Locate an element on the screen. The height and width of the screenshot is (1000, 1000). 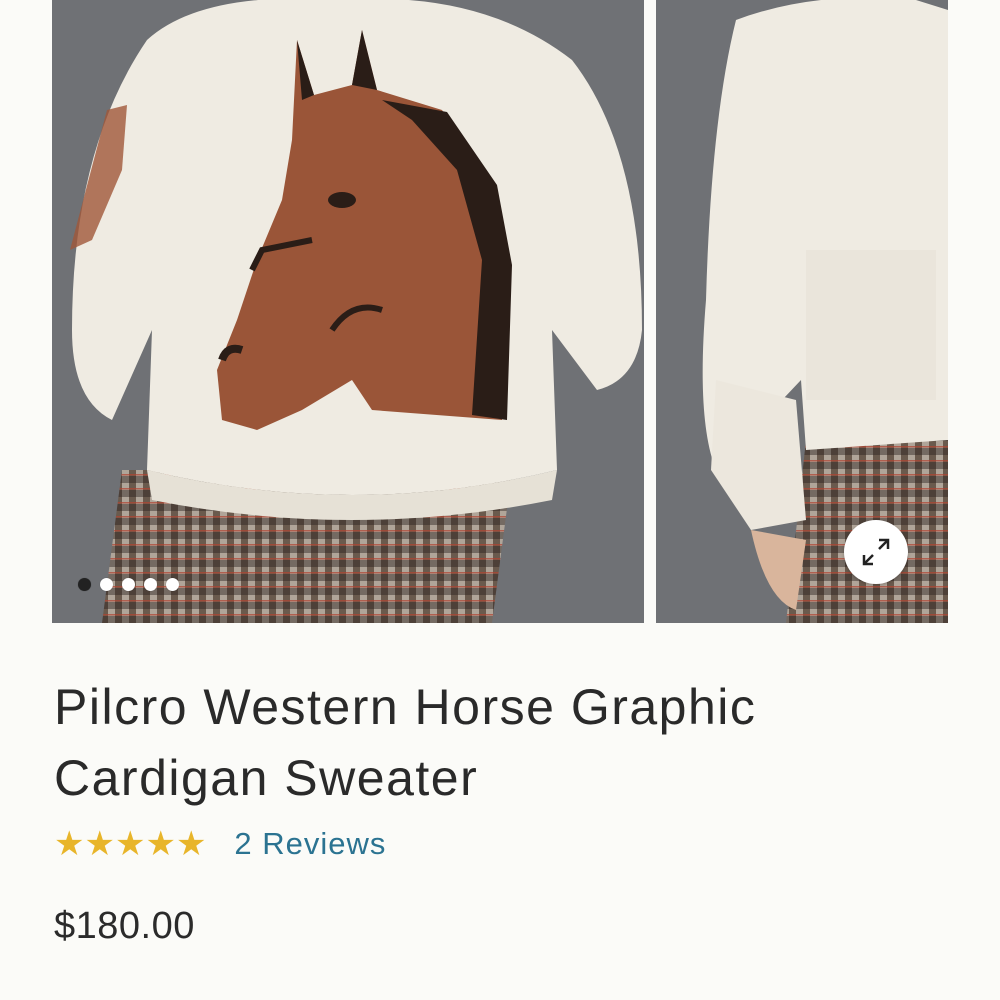
expand-icon is located at coordinates (876, 552).